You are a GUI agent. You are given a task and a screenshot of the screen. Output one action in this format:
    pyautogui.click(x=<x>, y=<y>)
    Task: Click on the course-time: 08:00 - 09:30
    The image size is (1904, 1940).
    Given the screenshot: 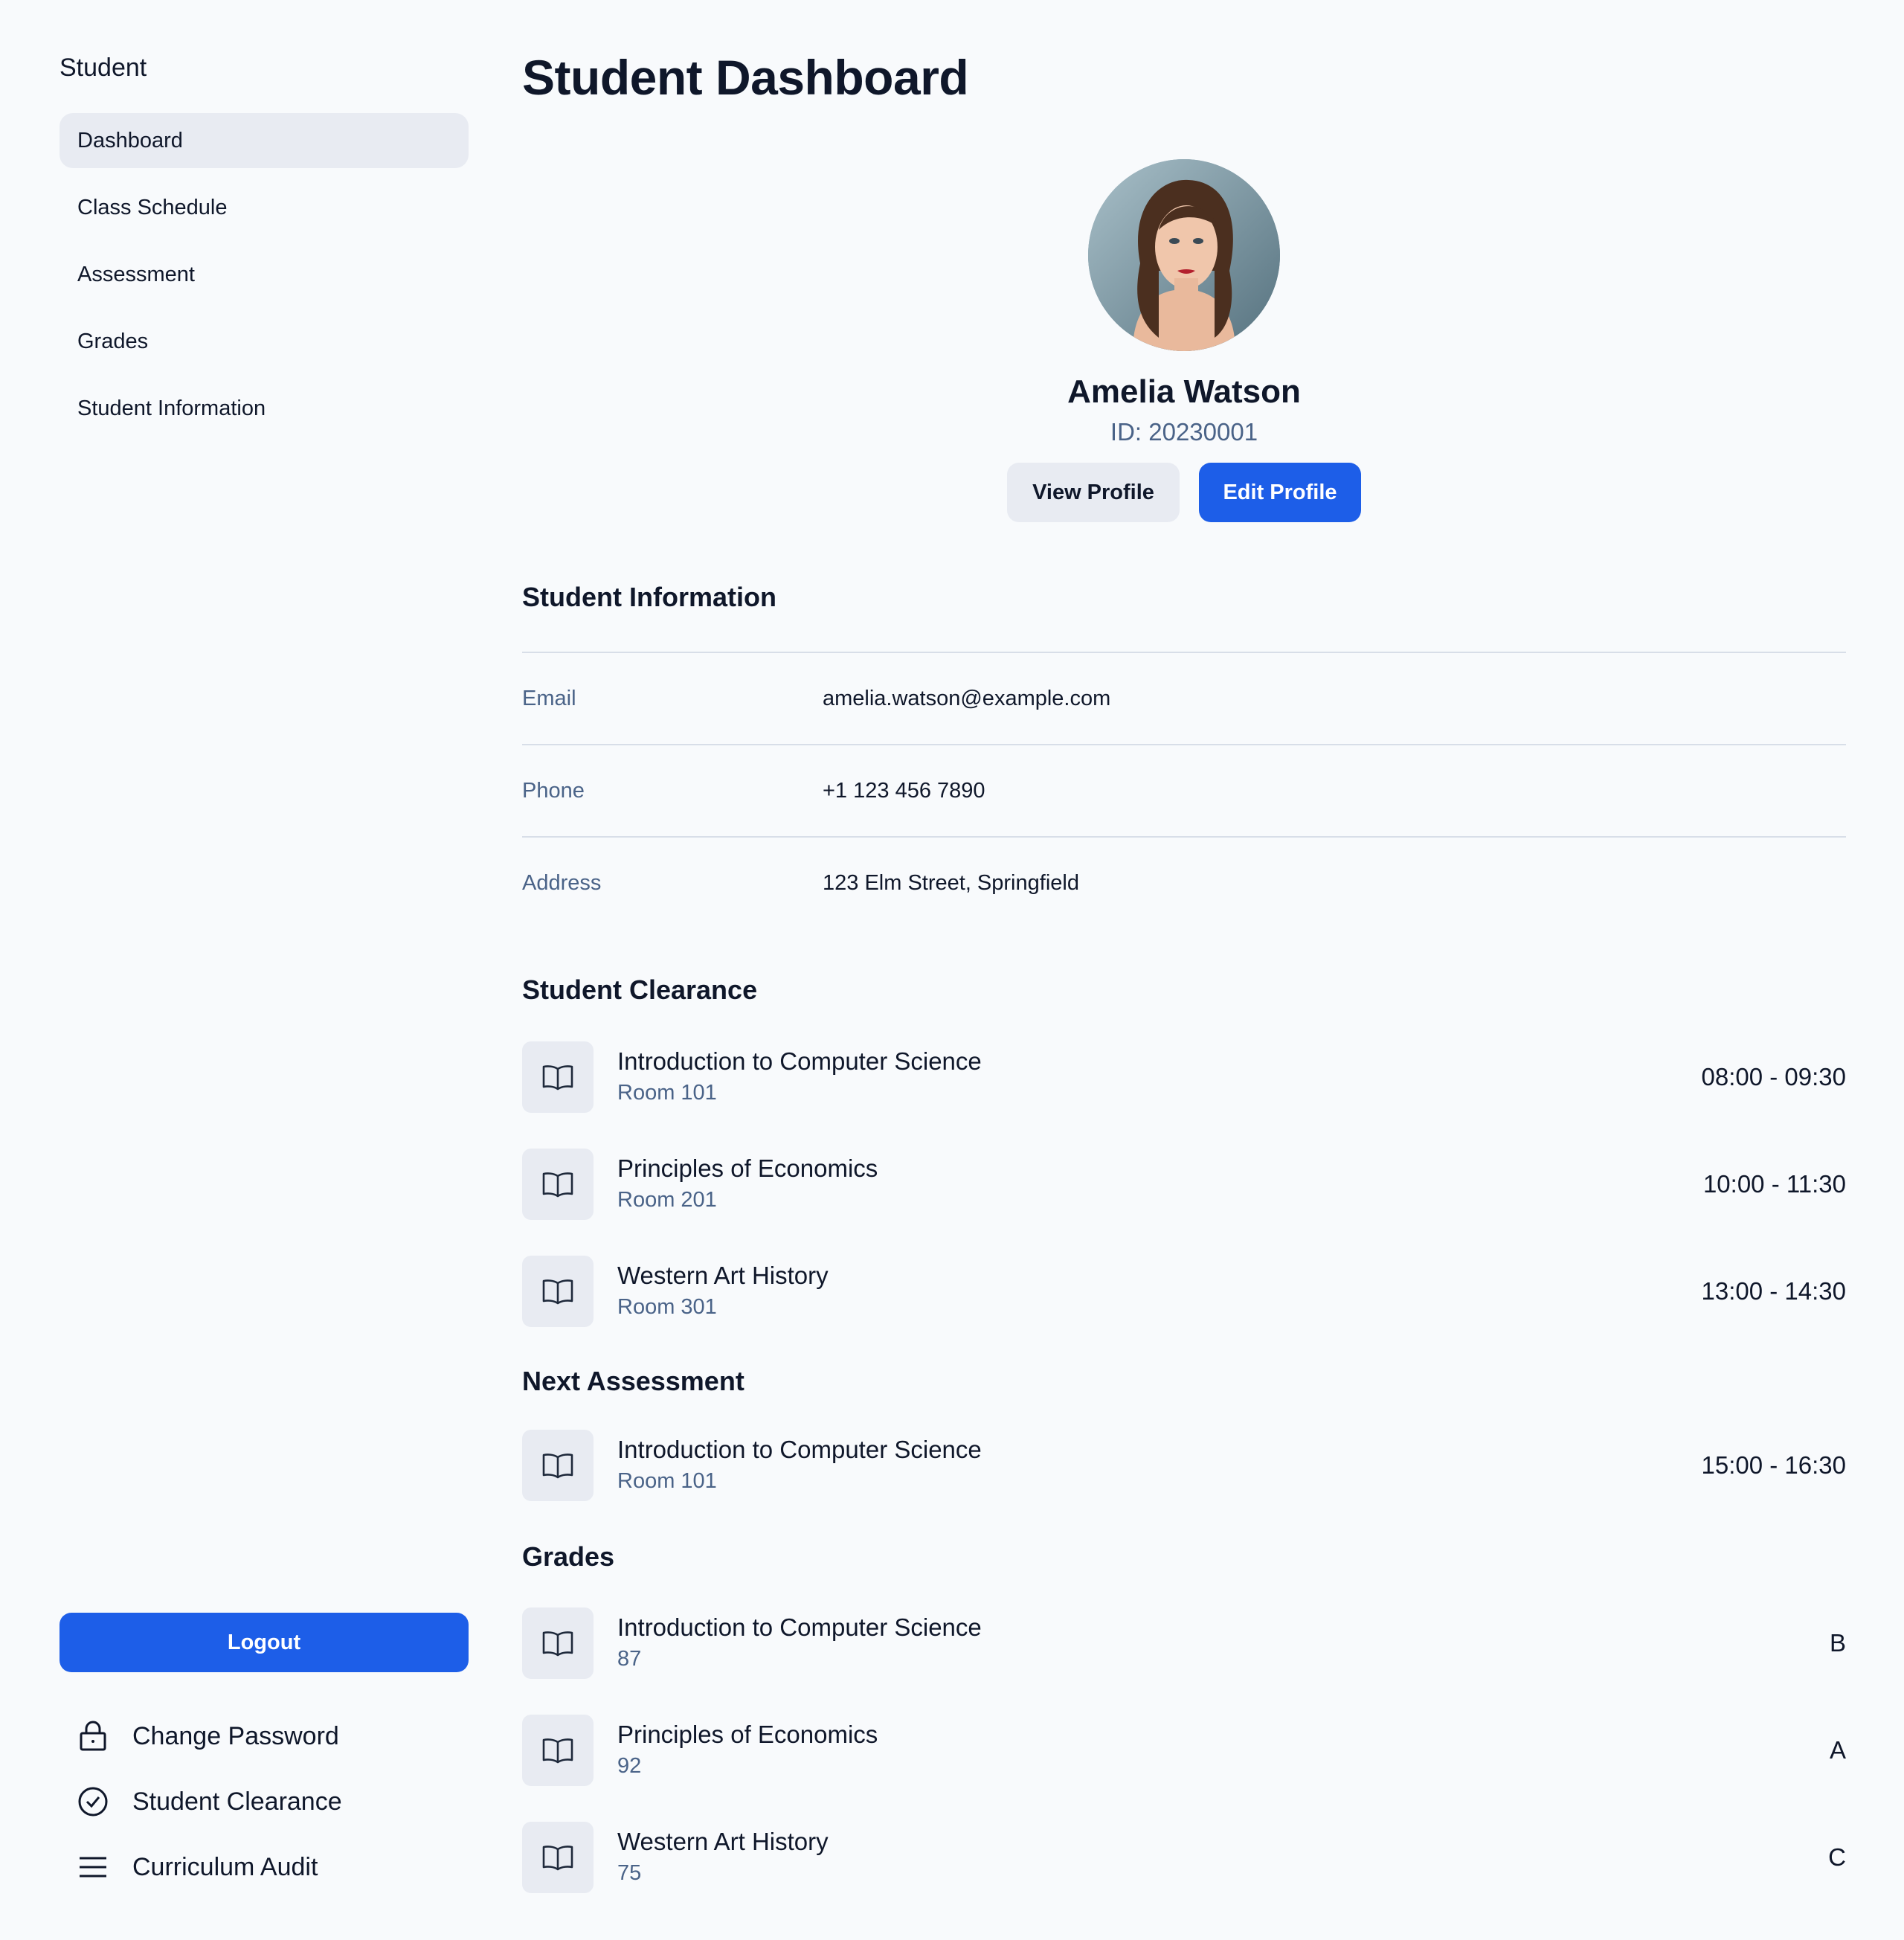 What is the action you would take?
    pyautogui.click(x=1774, y=1077)
    